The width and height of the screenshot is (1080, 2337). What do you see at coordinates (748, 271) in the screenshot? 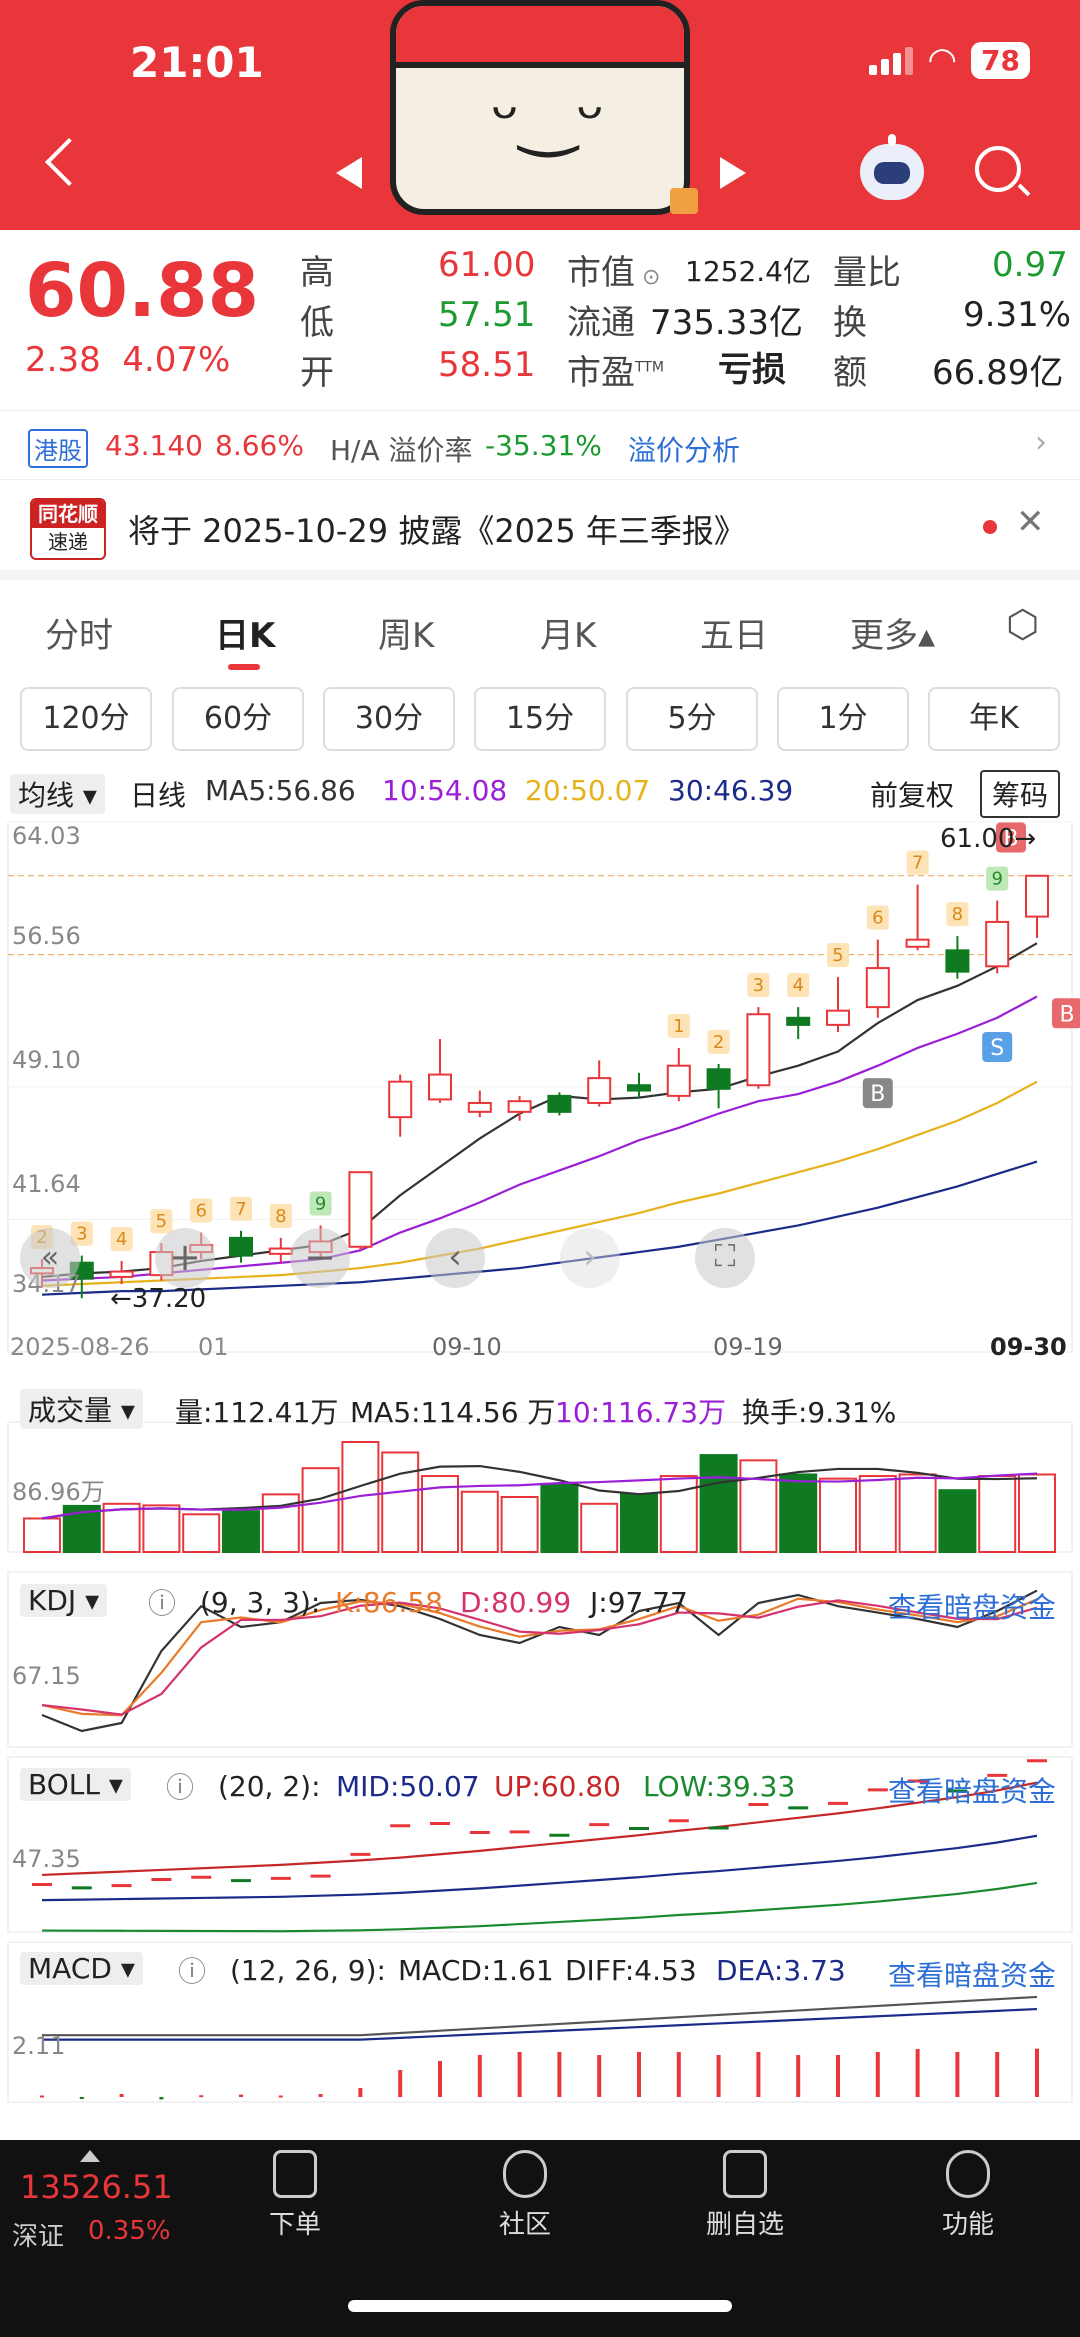
I see `mktcap-value: 1252.4亿` at bounding box center [748, 271].